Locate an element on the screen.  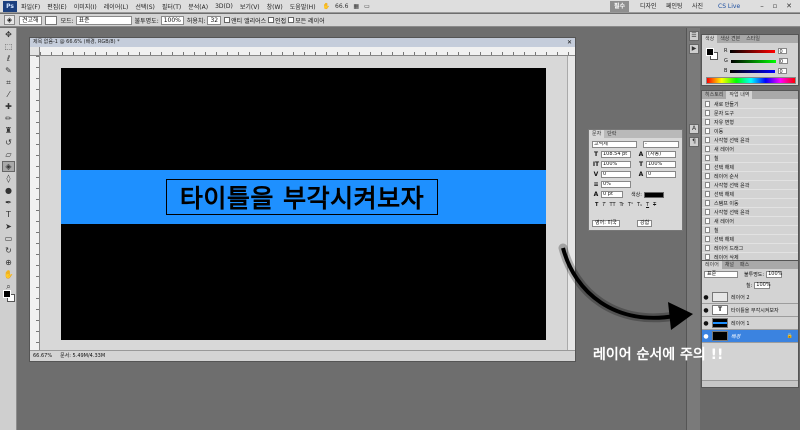
clone-stamp-tool-icon: ♜ is located at coordinates (8, 130).